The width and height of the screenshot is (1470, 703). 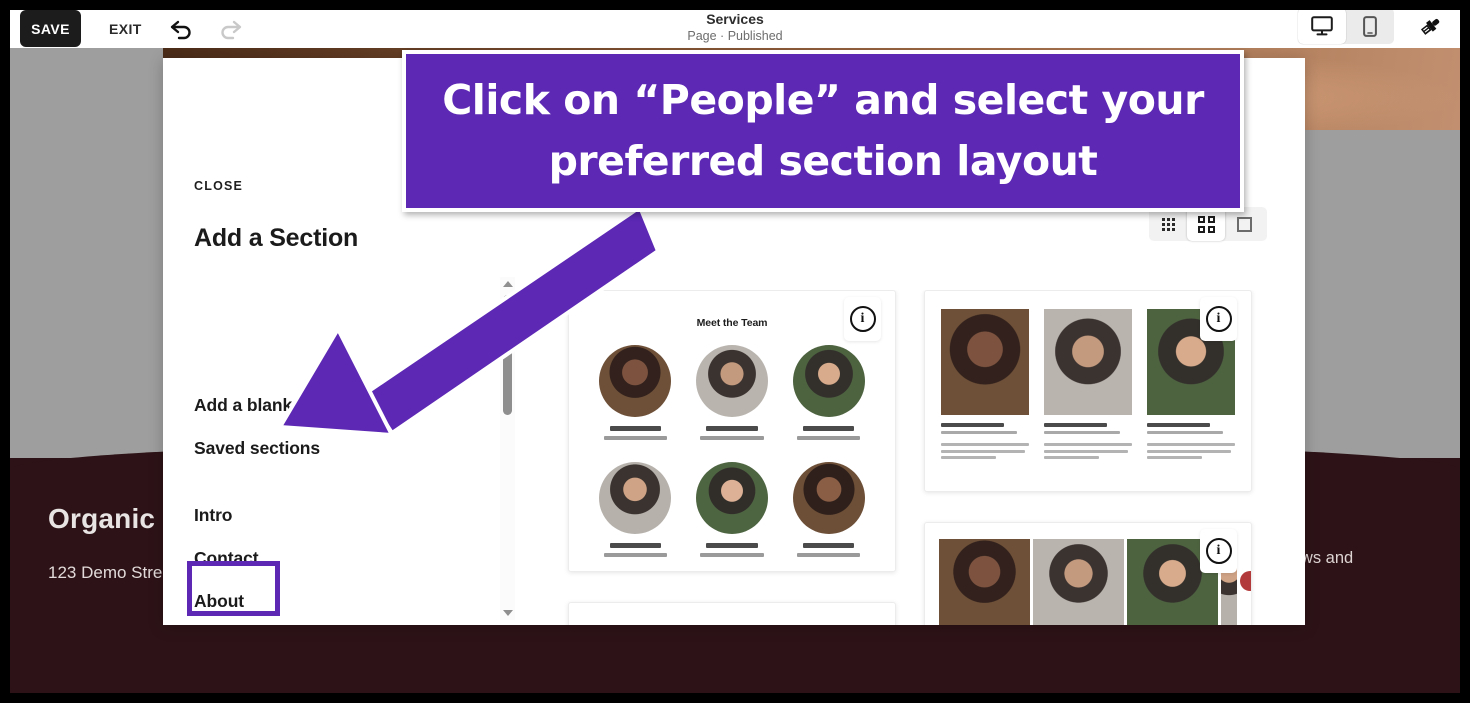 What do you see at coordinates (112, 572) in the screenshot?
I see `footer-address: 123 Demo Street` at bounding box center [112, 572].